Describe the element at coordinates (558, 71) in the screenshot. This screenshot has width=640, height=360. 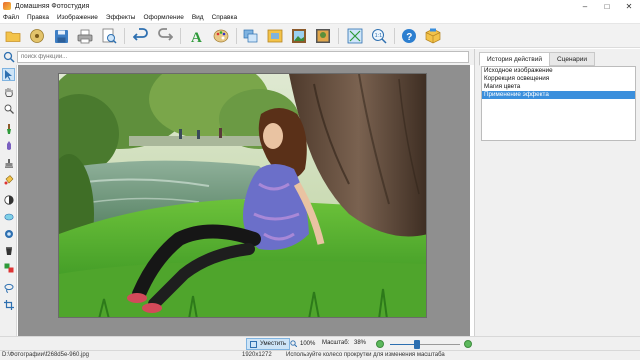
I see `history-item: Исходное изображение` at that location.